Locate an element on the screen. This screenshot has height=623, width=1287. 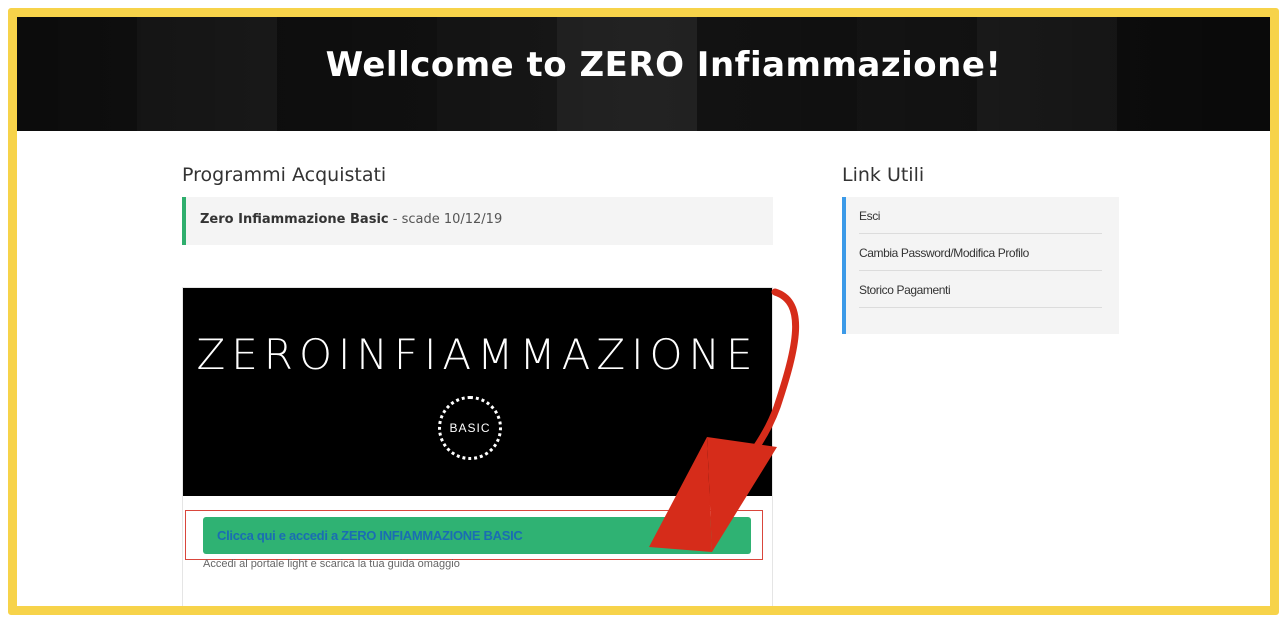
programs-heading: Programmi Acquistati is located at coordinates (284, 175).